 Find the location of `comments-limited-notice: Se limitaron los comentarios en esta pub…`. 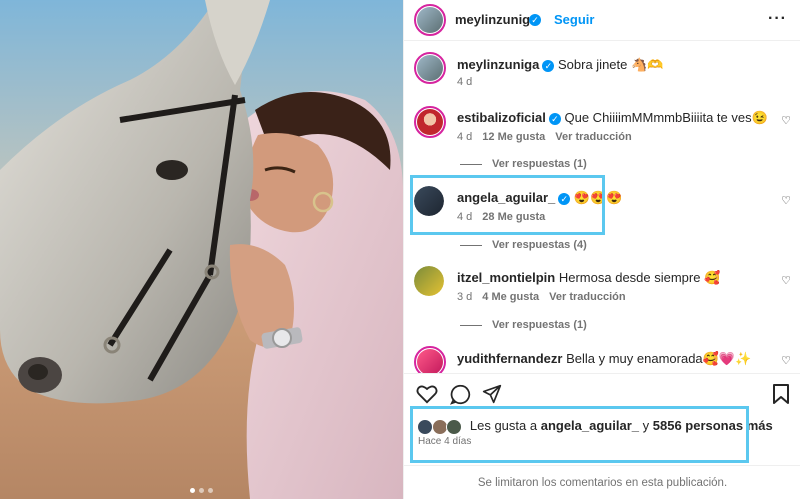

comments-limited-notice: Se limitaron los comentarios en esta pub… is located at coordinates (602, 482).